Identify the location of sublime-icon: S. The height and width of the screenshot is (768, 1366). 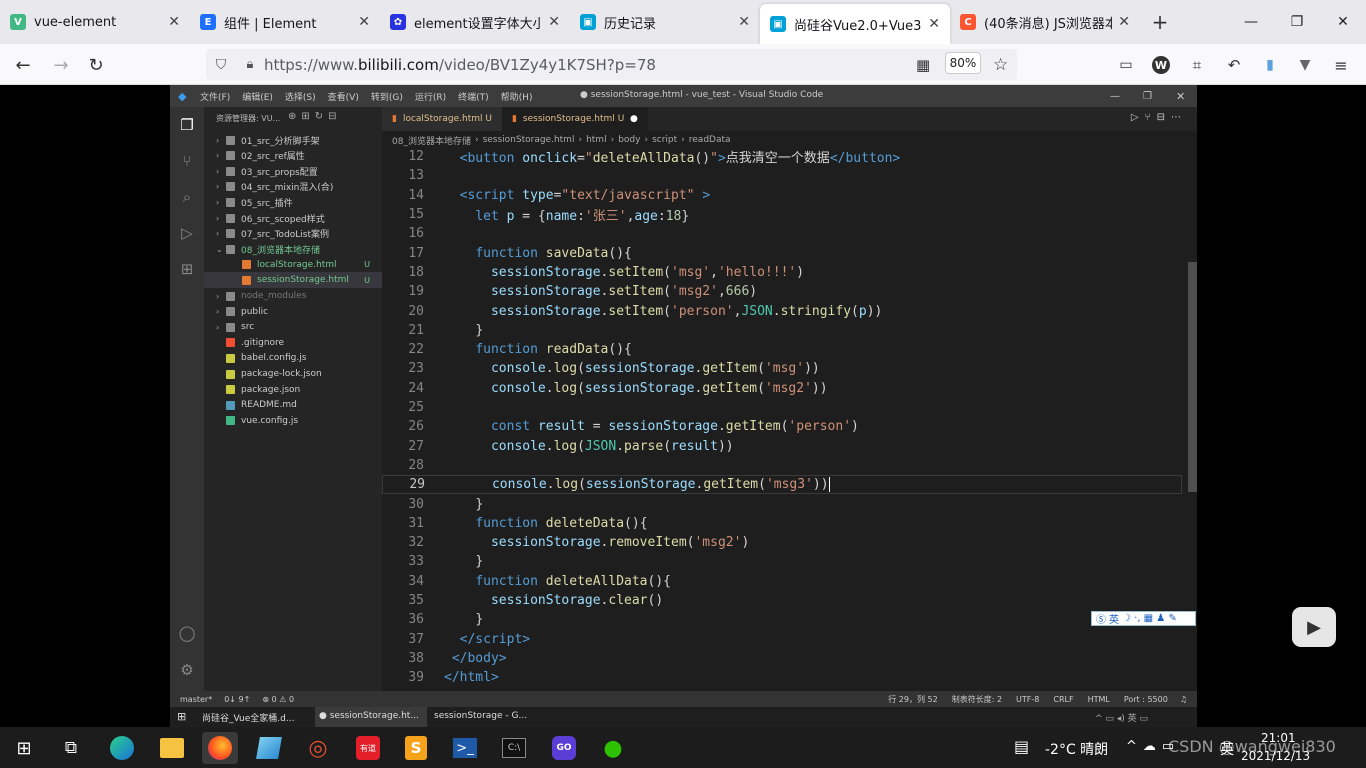
(416, 748).